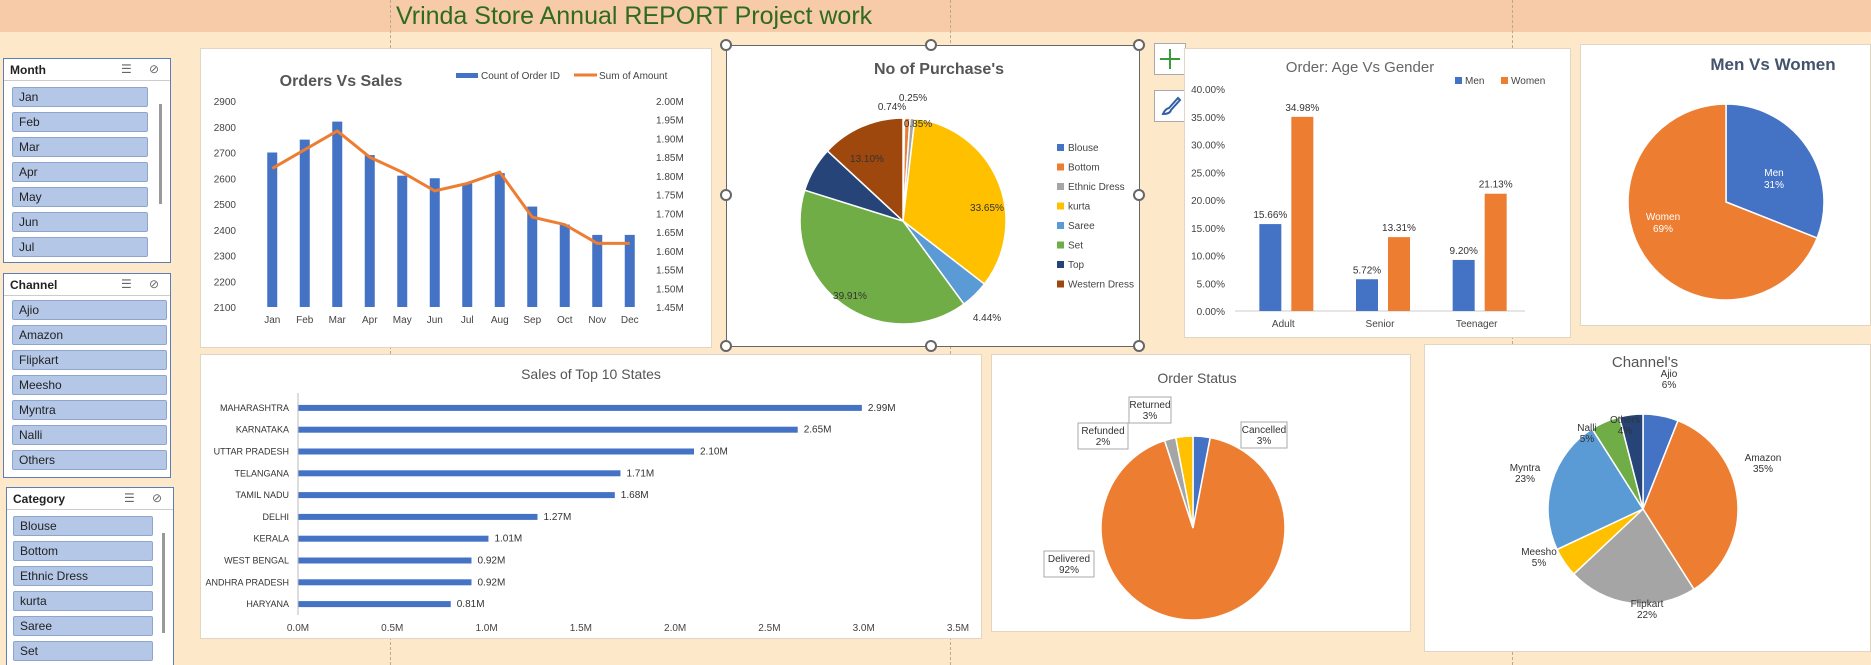  What do you see at coordinates (89, 385) in the screenshot?
I see `slicer-item: Meesho` at bounding box center [89, 385].